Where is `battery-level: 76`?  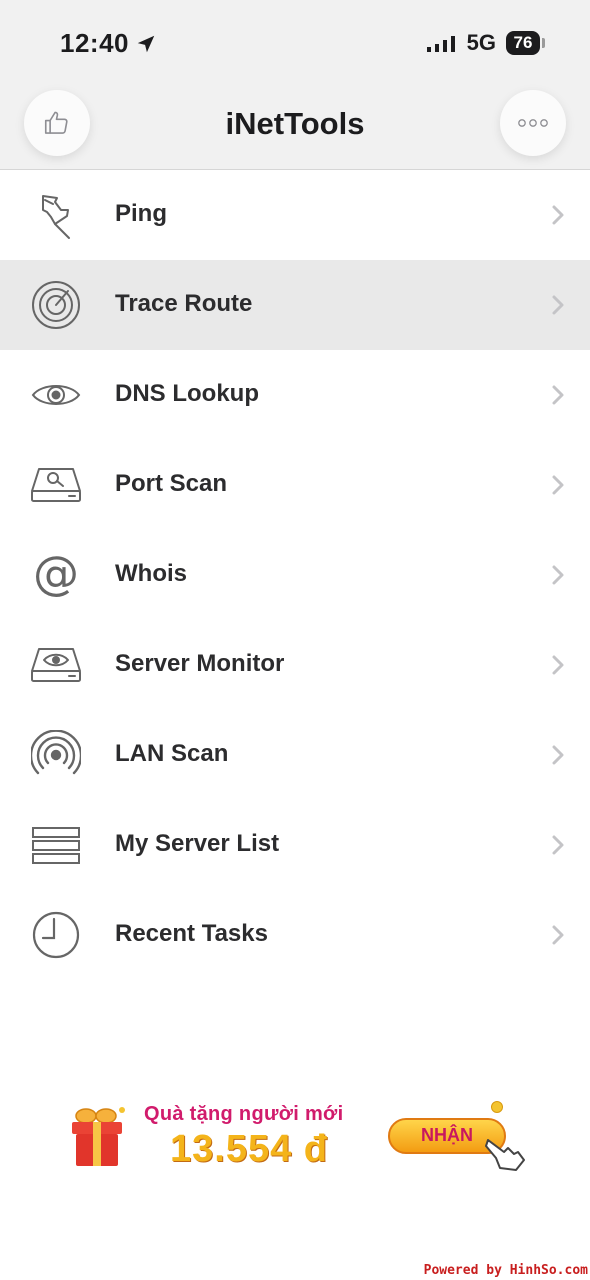
battery-level: 76 is located at coordinates (525, 43).